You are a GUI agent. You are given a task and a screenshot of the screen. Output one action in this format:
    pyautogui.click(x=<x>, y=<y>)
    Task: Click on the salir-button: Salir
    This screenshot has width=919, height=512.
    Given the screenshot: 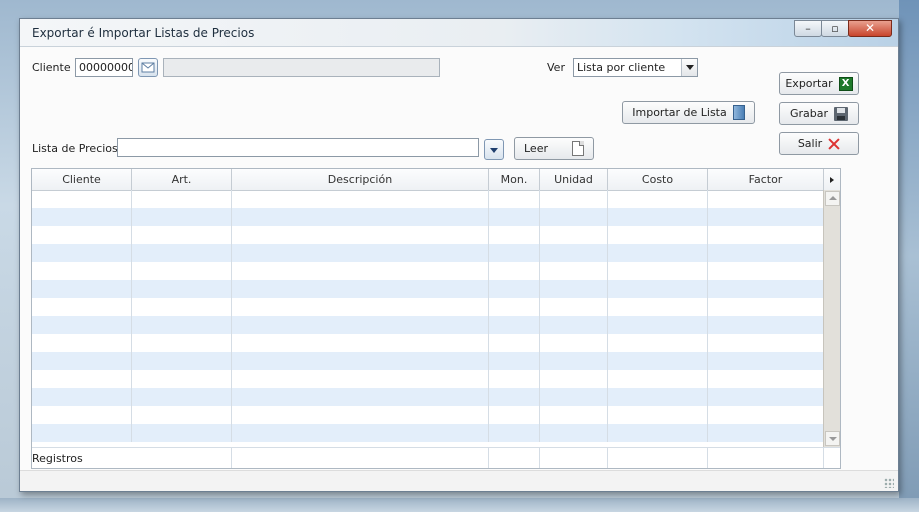 What is the action you would take?
    pyautogui.click(x=819, y=143)
    